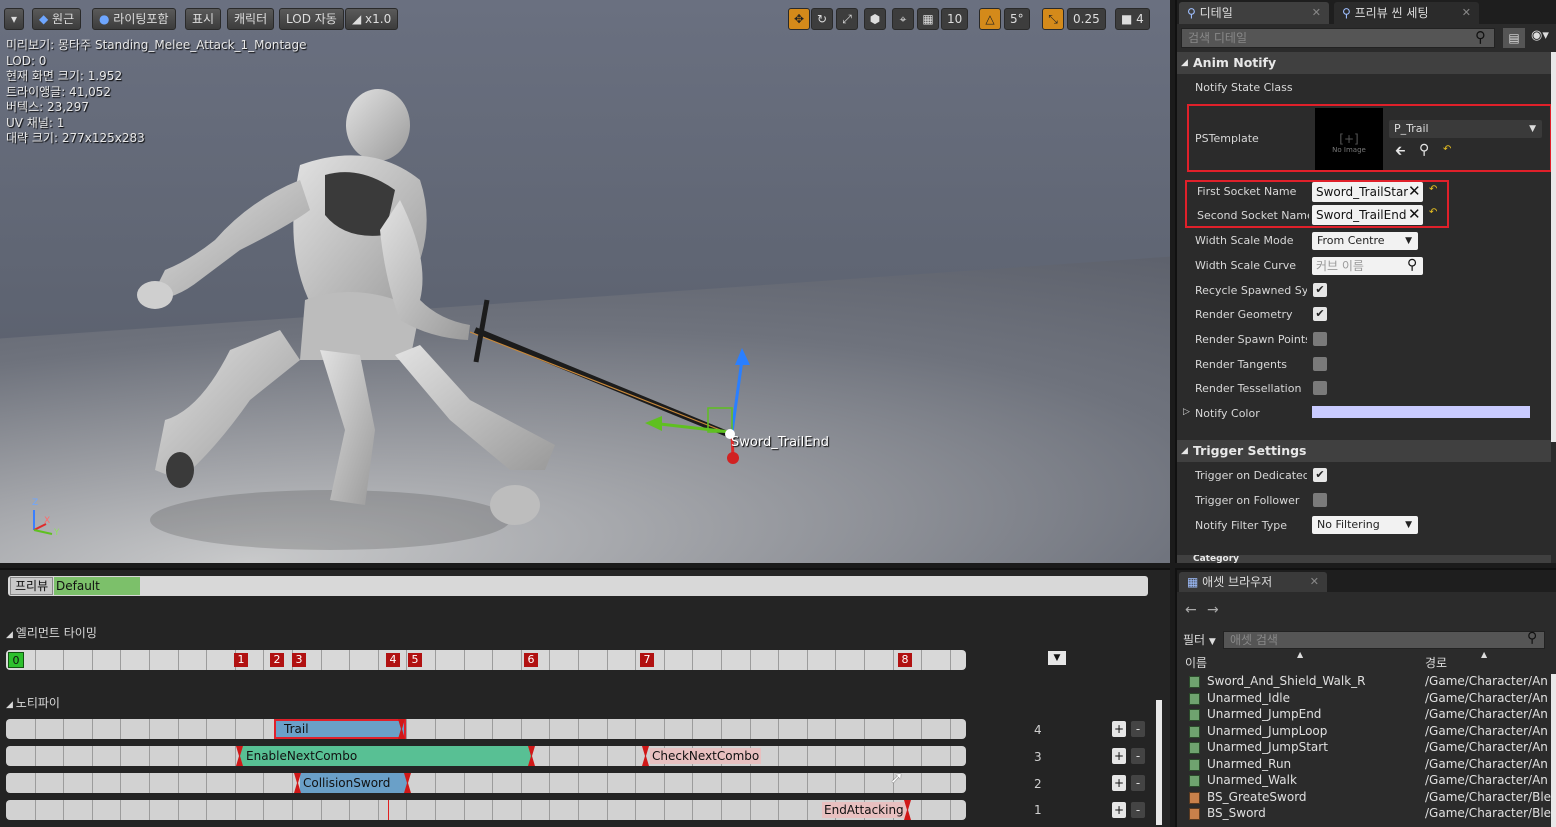 The width and height of the screenshot is (1556, 827). I want to click on world-local-icon: ⬢, so click(875, 19).